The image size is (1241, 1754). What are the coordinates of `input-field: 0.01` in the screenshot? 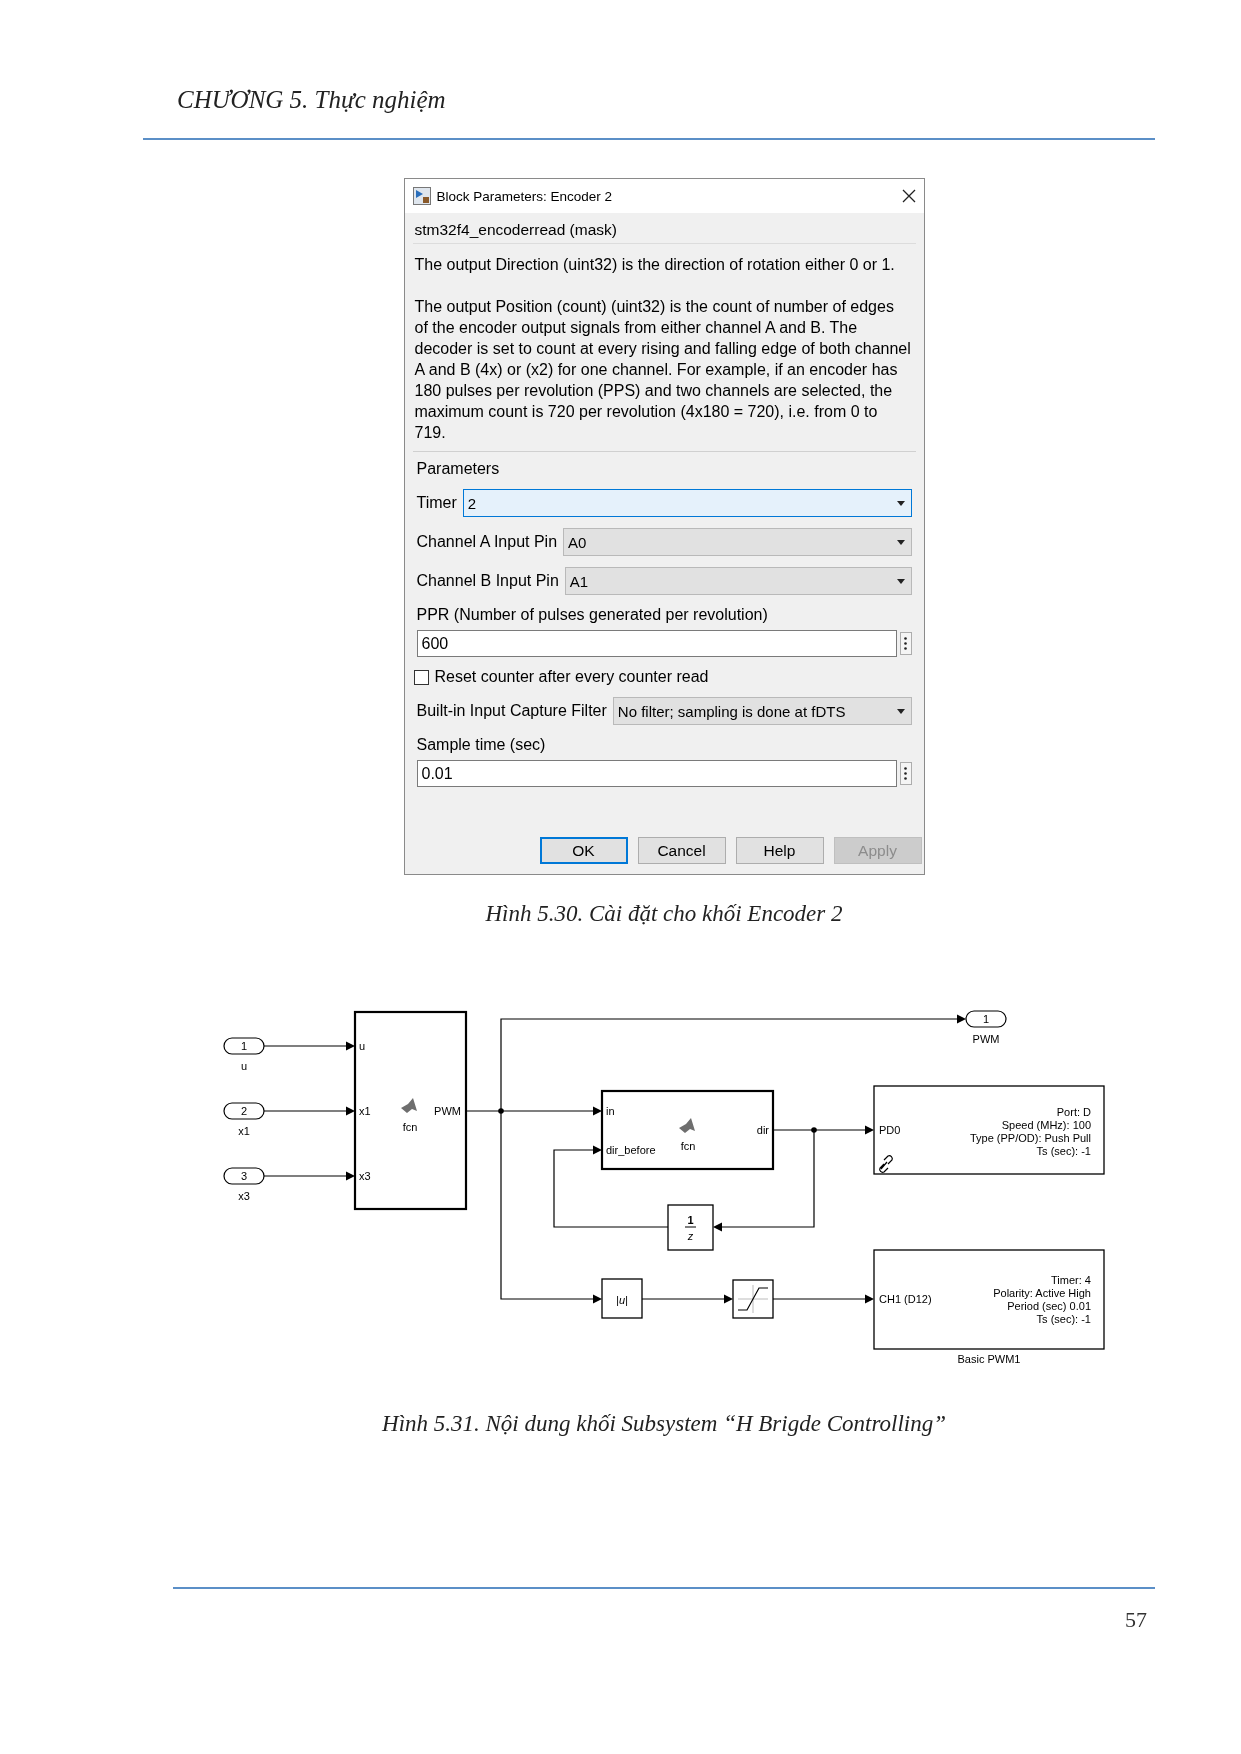 It's located at (656, 773).